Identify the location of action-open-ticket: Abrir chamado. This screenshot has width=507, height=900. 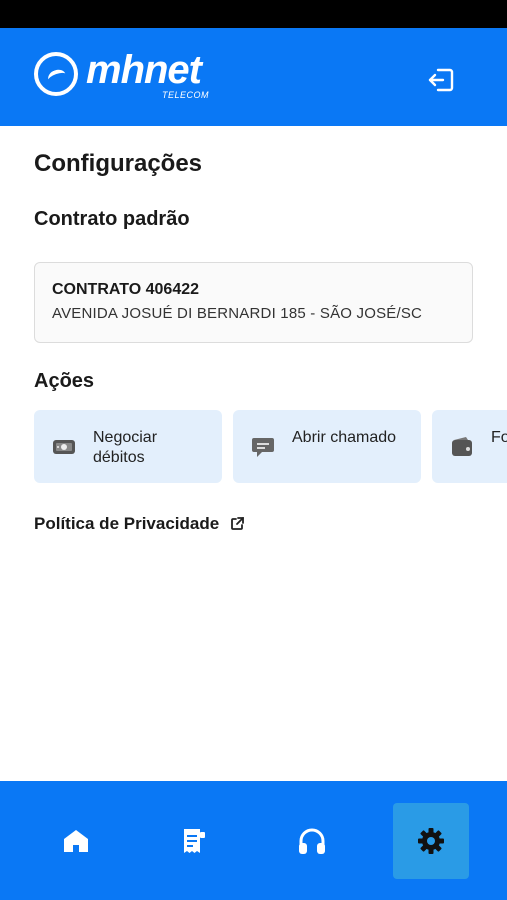
(327, 446).